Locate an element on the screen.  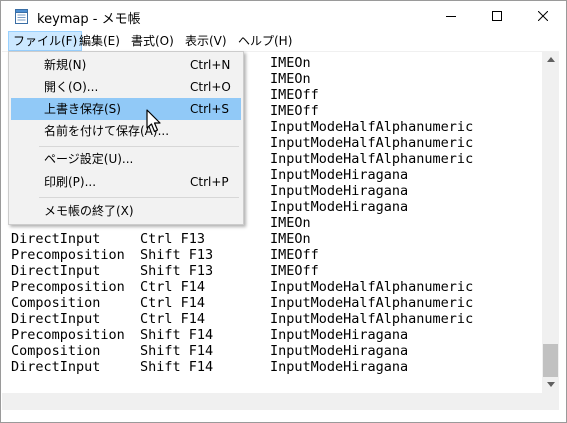
scroll-down-button is located at coordinates (550, 384).